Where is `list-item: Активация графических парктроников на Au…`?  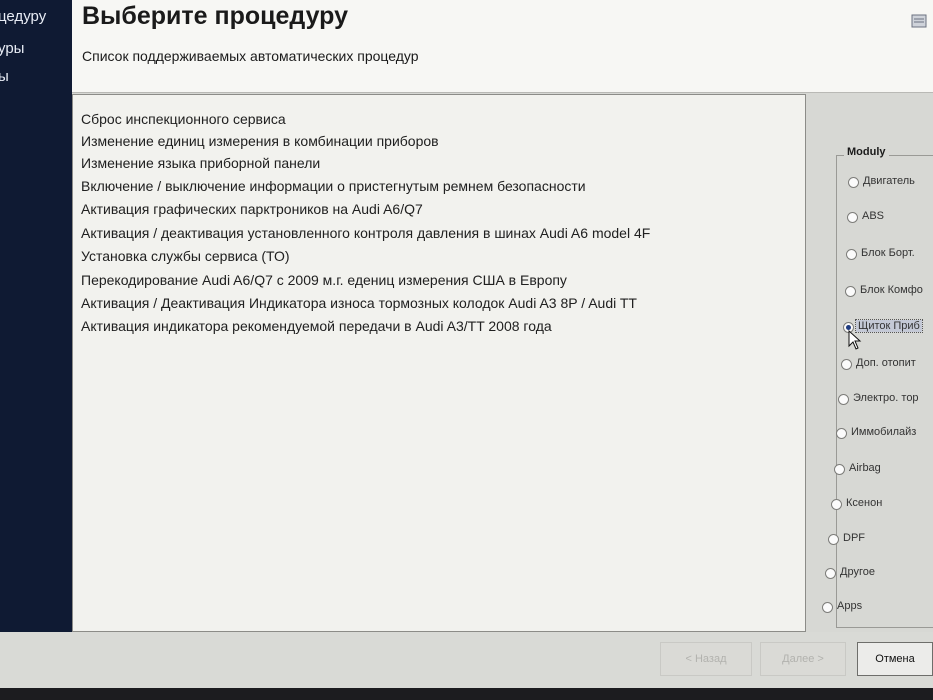 list-item: Активация графических парктроников на Au… is located at coordinates (252, 209).